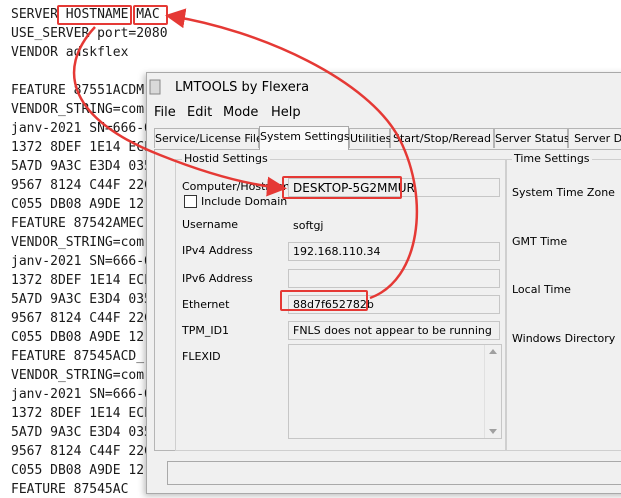 This screenshot has height=498, width=621. Describe the element at coordinates (206, 304) in the screenshot. I see `ethernet-label: Ethernet` at that location.